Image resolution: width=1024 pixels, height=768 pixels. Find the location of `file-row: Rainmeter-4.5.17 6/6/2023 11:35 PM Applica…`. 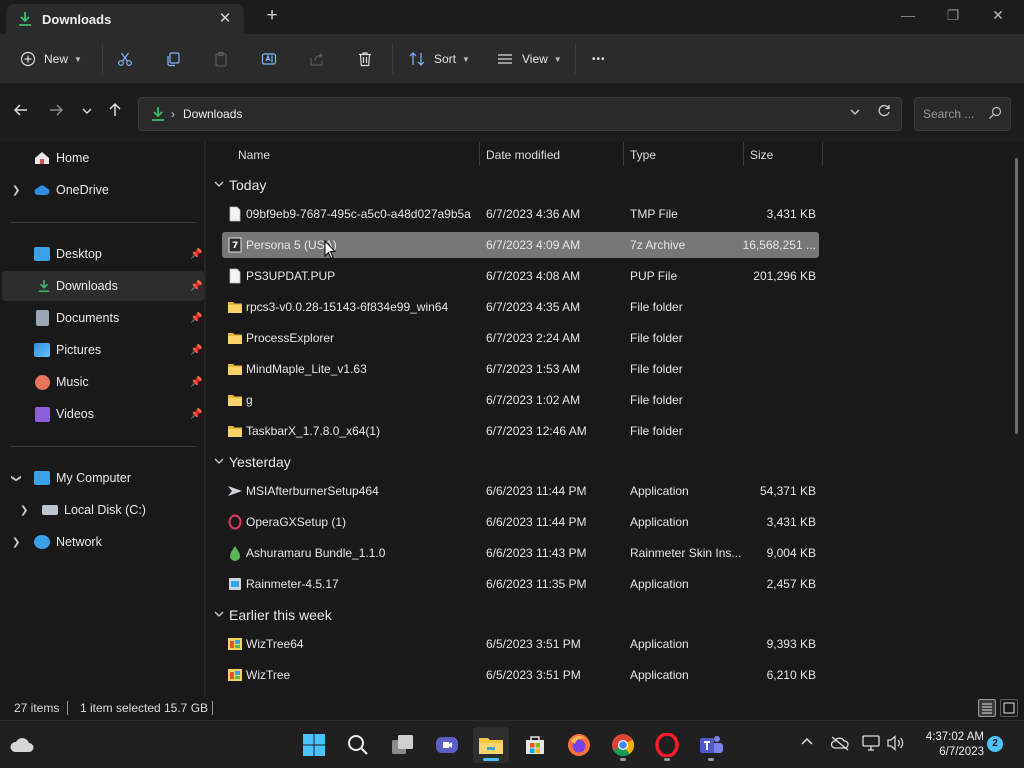

file-row: Rainmeter-4.5.17 6/6/2023 11:35 PM Applica… is located at coordinates (520, 584).